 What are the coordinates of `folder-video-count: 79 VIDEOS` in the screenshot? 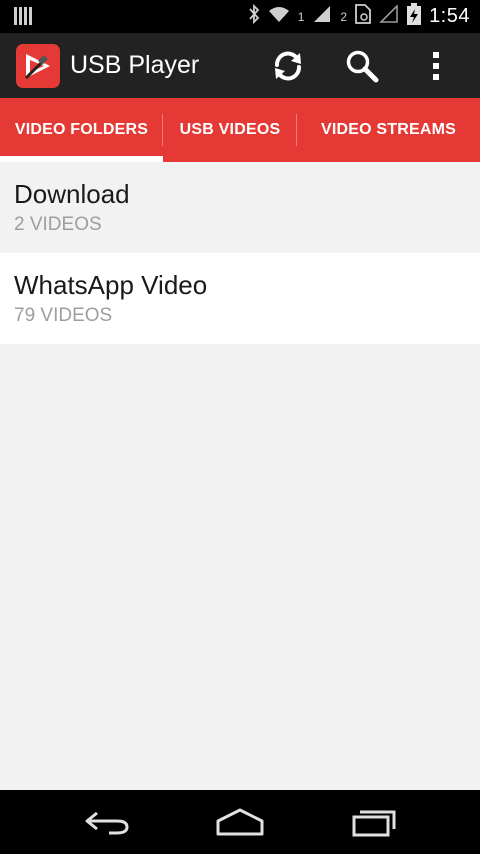 It's located at (63, 315).